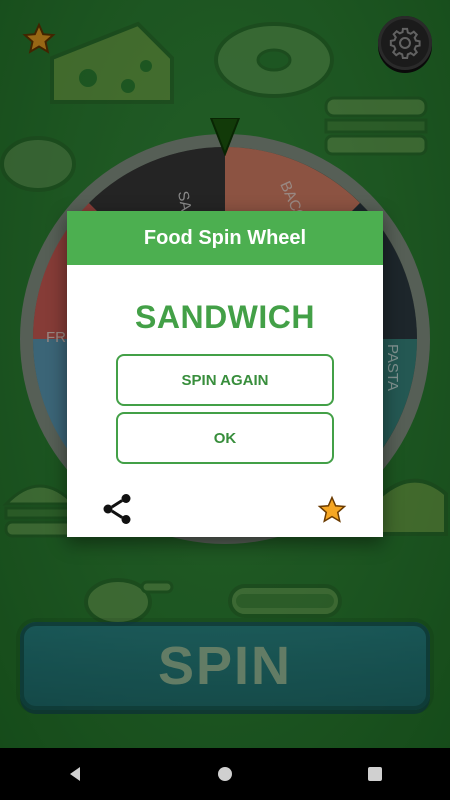 The width and height of the screenshot is (450, 800). What do you see at coordinates (225, 238) in the screenshot?
I see `dialog-title: Food Spin Wheel` at bounding box center [225, 238].